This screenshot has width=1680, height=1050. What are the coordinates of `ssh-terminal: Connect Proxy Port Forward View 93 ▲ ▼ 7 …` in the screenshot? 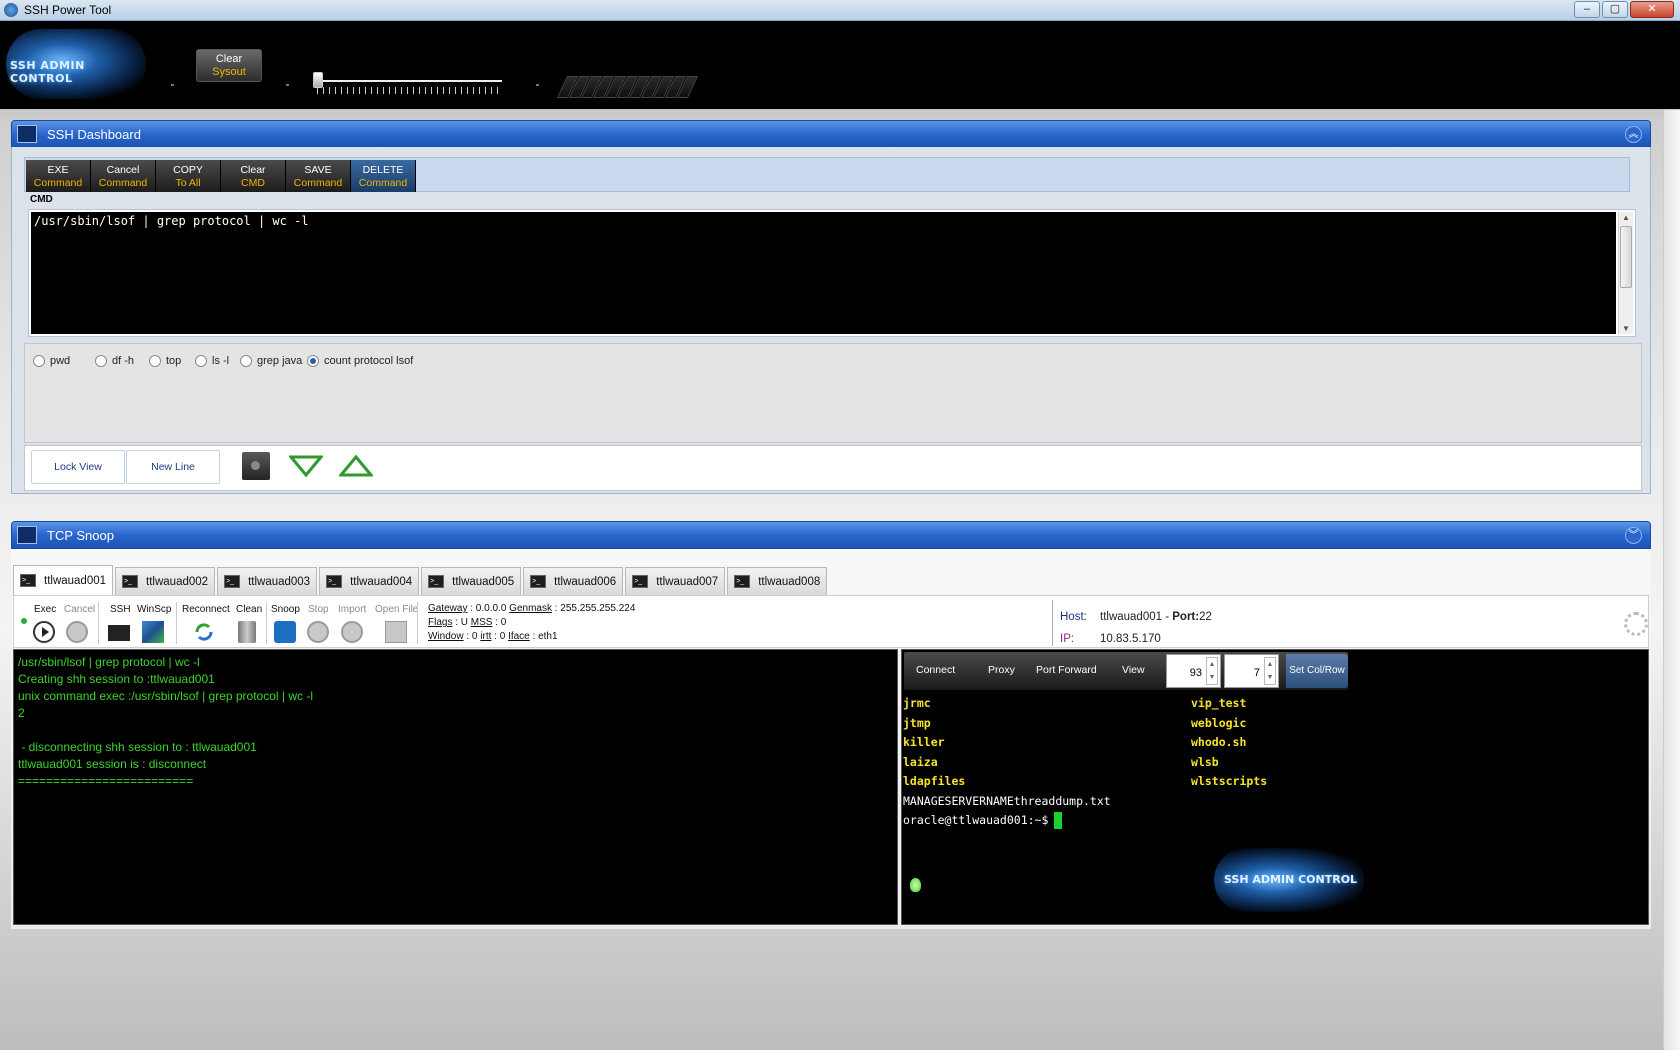 It's located at (1275, 787).